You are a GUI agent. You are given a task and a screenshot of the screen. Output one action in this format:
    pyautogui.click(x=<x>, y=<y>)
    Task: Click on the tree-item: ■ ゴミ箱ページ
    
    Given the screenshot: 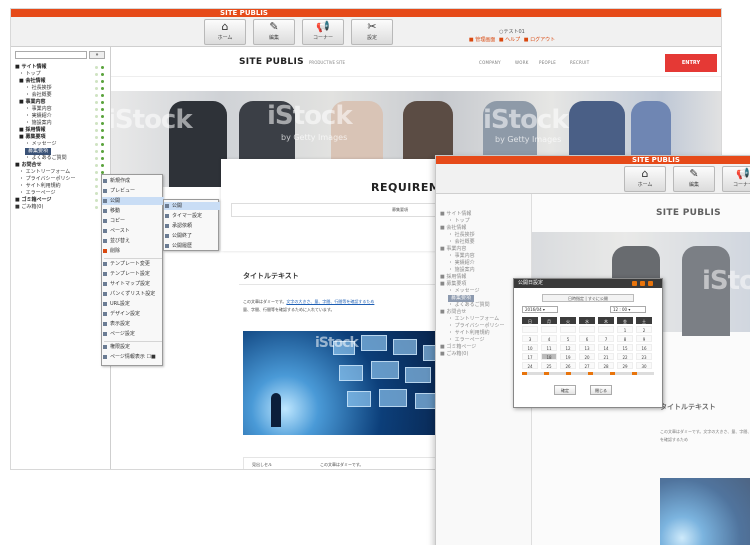 What is the action you would take?
    pyautogui.click(x=61, y=200)
    